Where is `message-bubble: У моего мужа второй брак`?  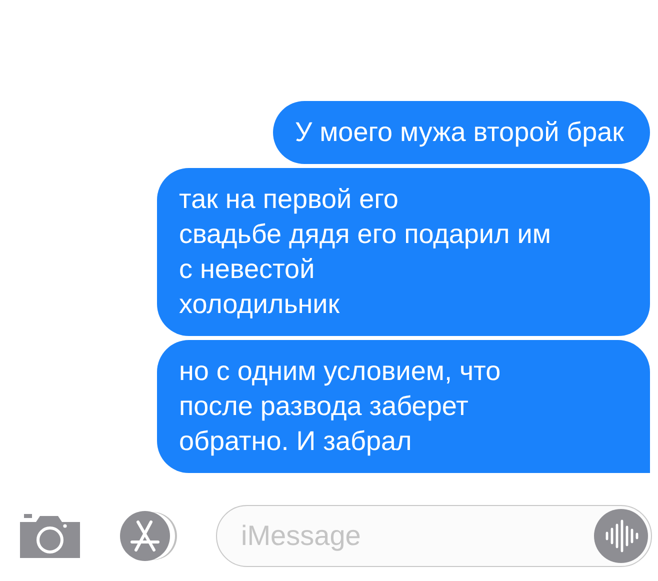 message-bubble: У моего мужа второй брак is located at coordinates (461, 132).